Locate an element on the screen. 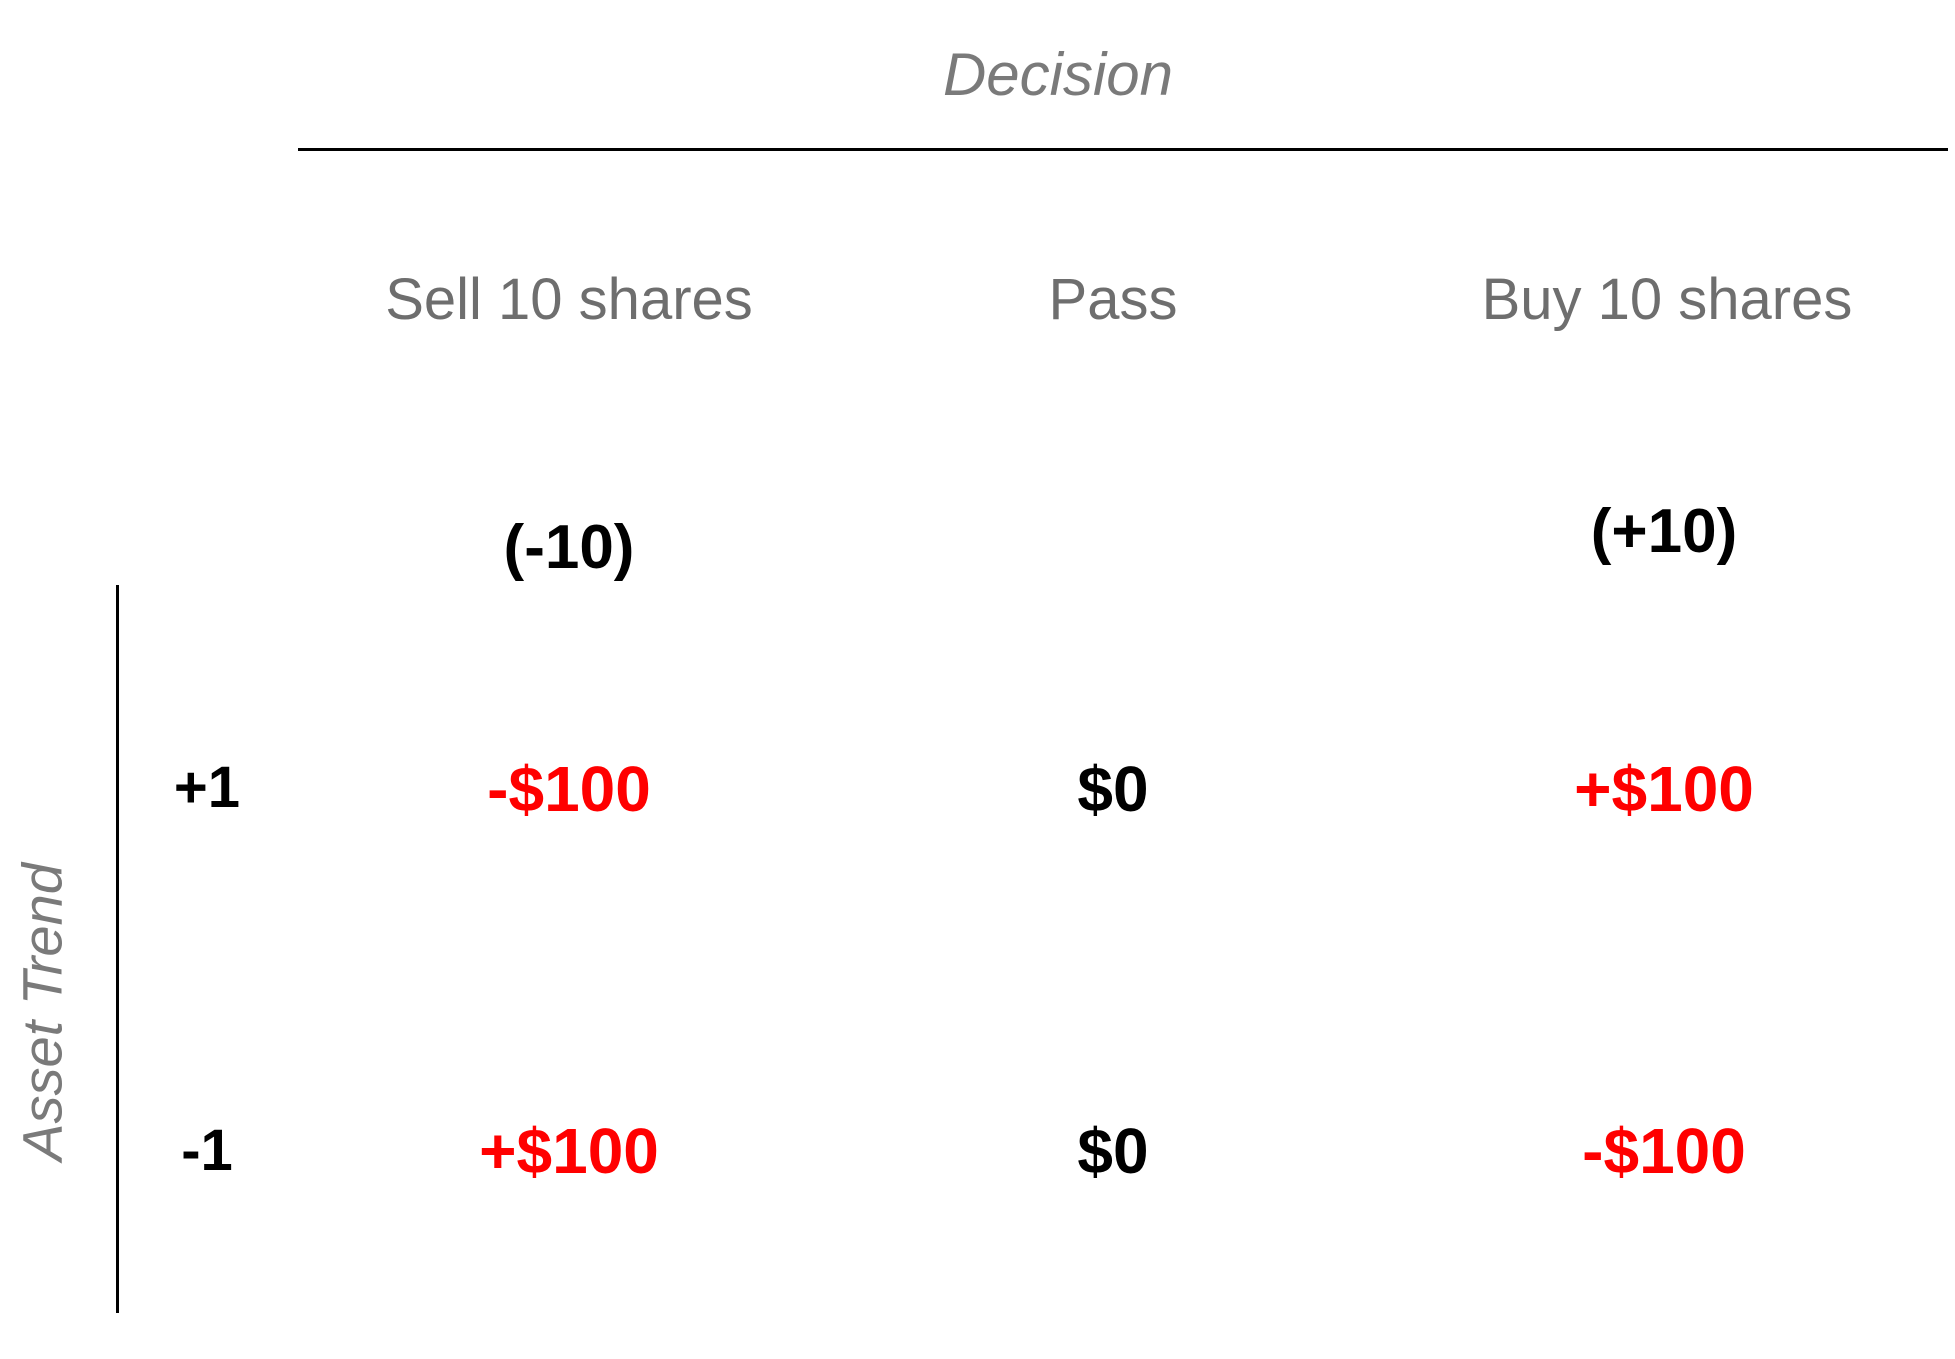  position-label-sell: (-10) is located at coordinates (569, 547).